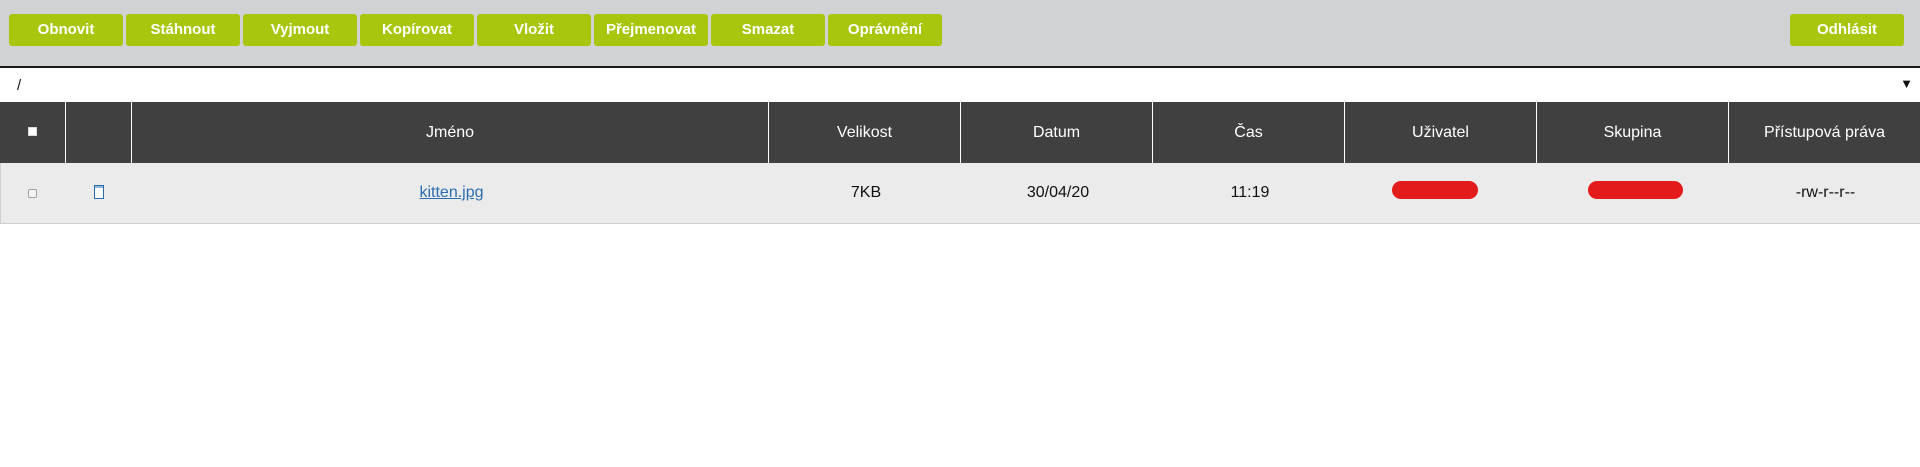 Image resolution: width=1920 pixels, height=467 pixels. I want to click on group-redaction, so click(1635, 190).